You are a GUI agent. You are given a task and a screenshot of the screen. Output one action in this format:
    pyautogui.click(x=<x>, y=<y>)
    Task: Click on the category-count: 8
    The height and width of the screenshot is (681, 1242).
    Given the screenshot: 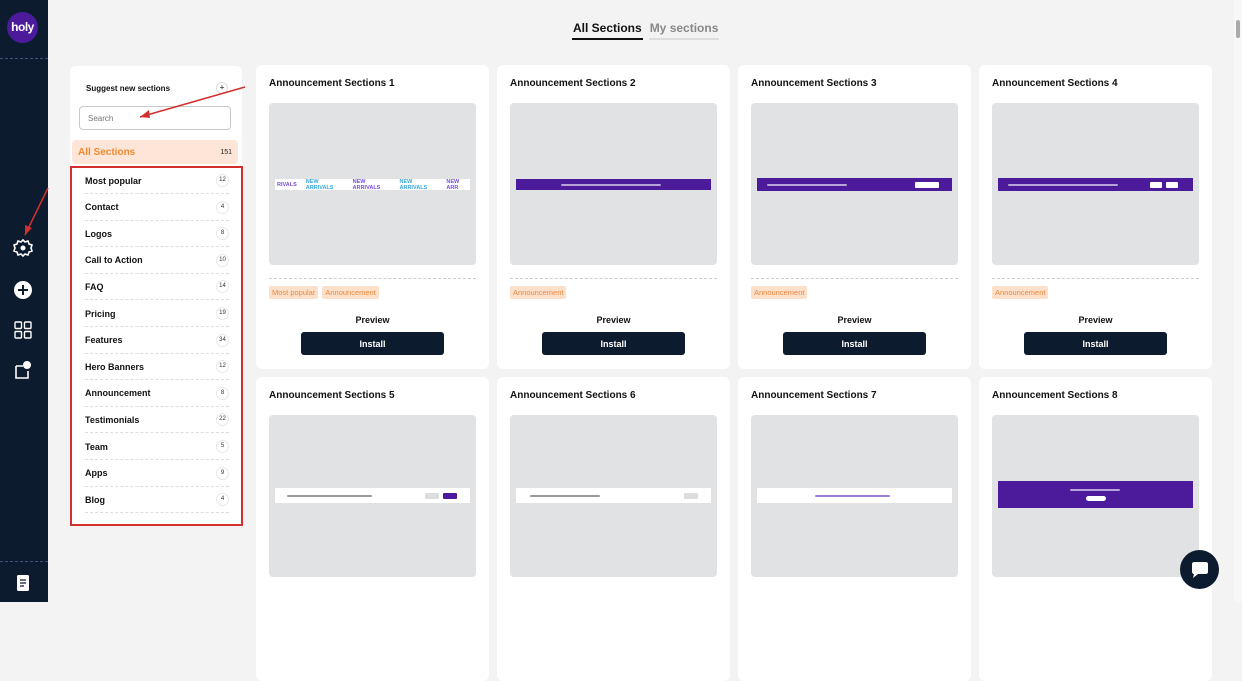 What is the action you would take?
    pyautogui.click(x=222, y=234)
    